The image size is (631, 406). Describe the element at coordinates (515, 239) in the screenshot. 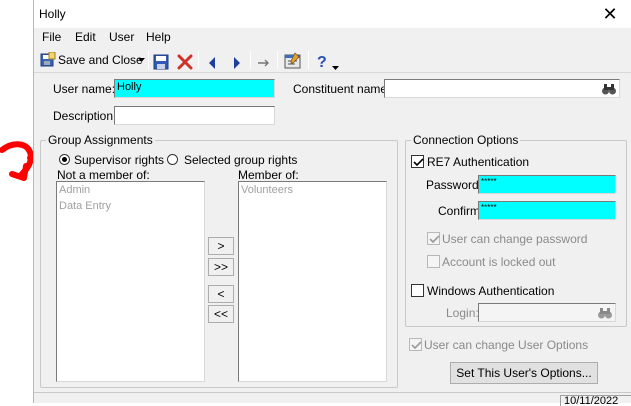

I see `user-can-change-password-label: User can change password` at that location.